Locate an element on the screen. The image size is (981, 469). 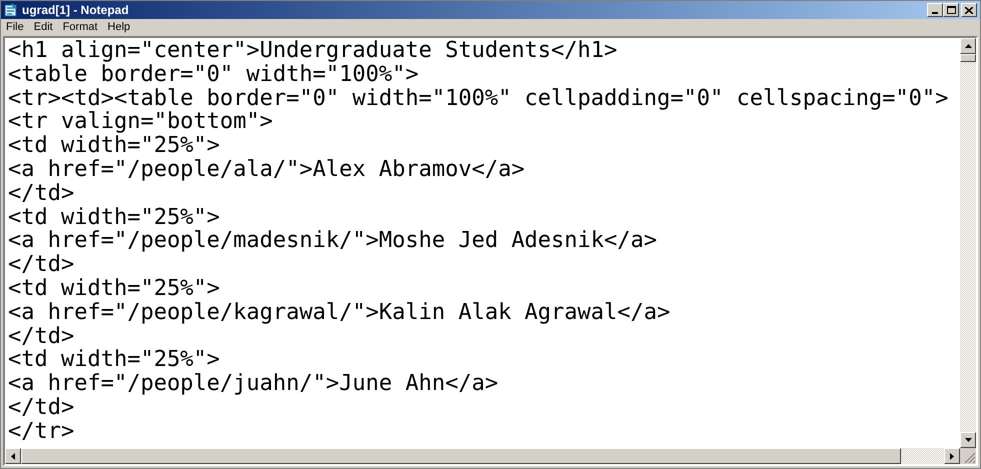
scroll-left-button is located at coordinates (13, 456).